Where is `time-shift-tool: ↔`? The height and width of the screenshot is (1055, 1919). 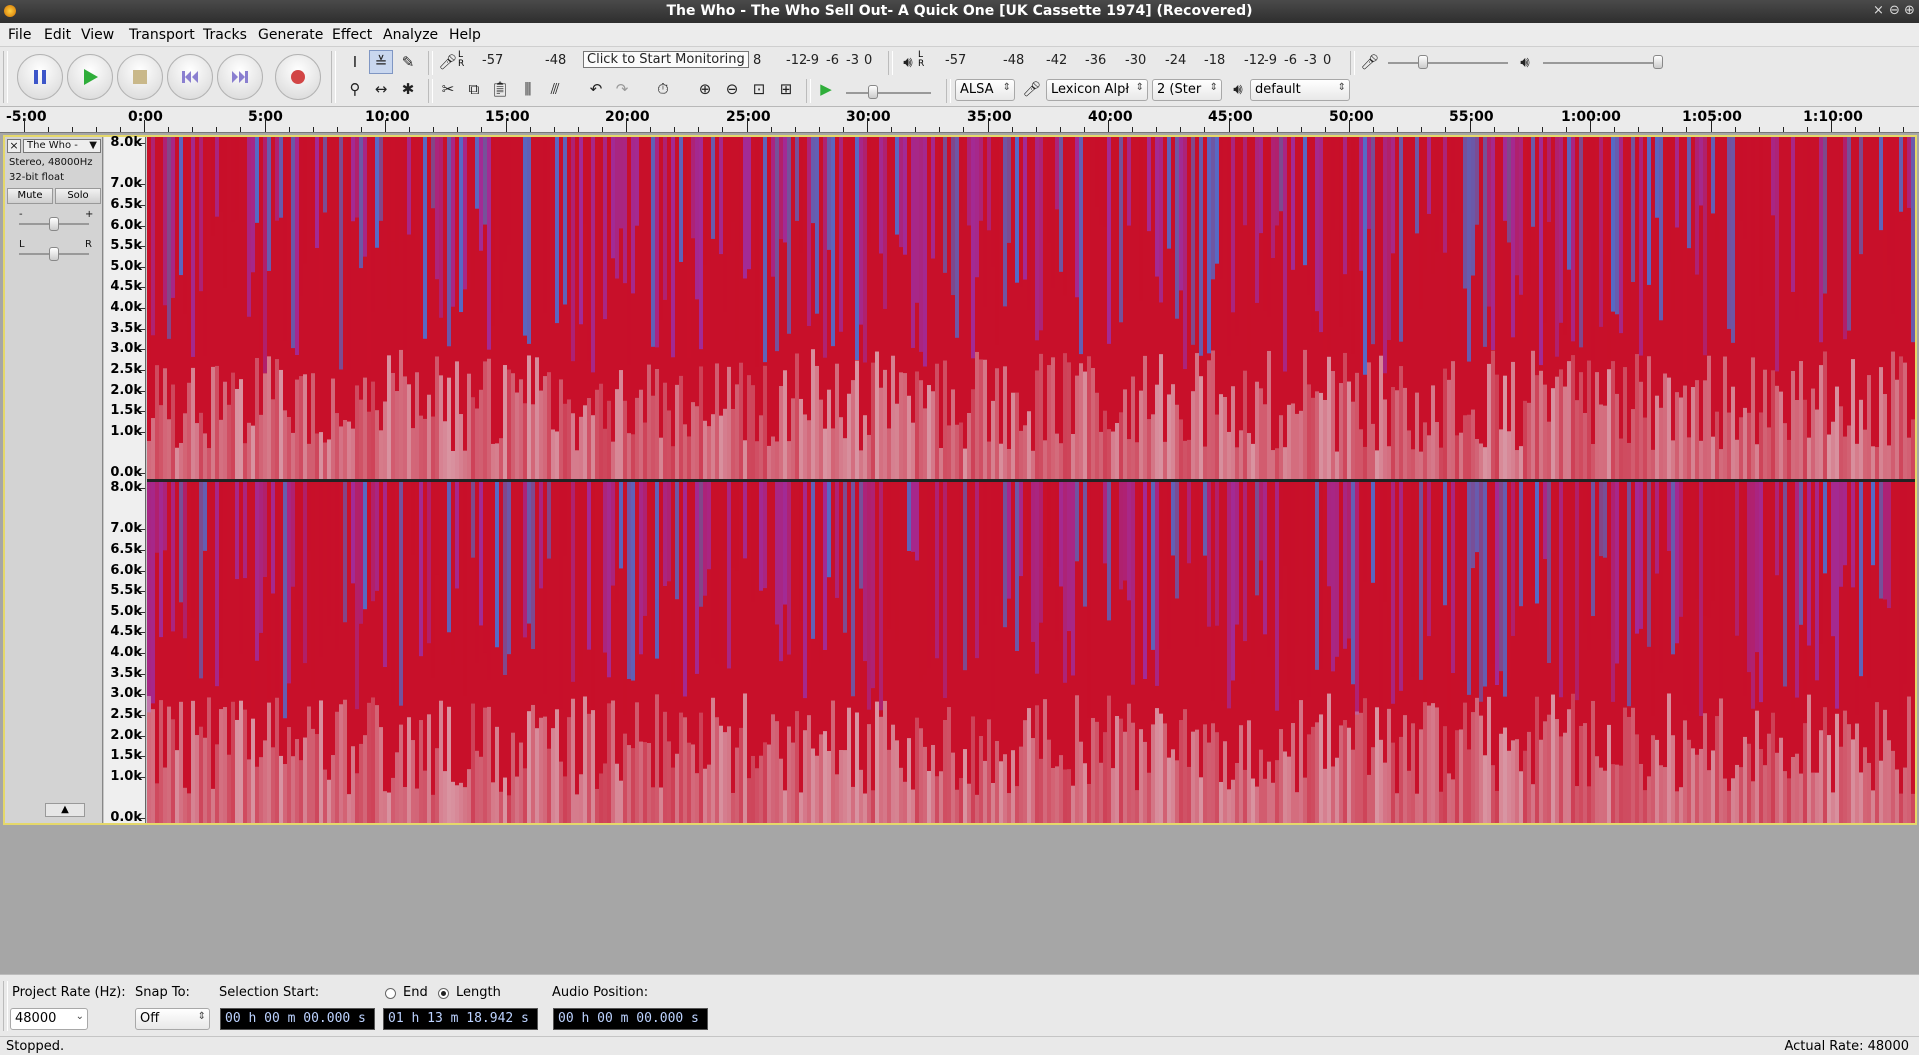 time-shift-tool: ↔ is located at coordinates (381, 89).